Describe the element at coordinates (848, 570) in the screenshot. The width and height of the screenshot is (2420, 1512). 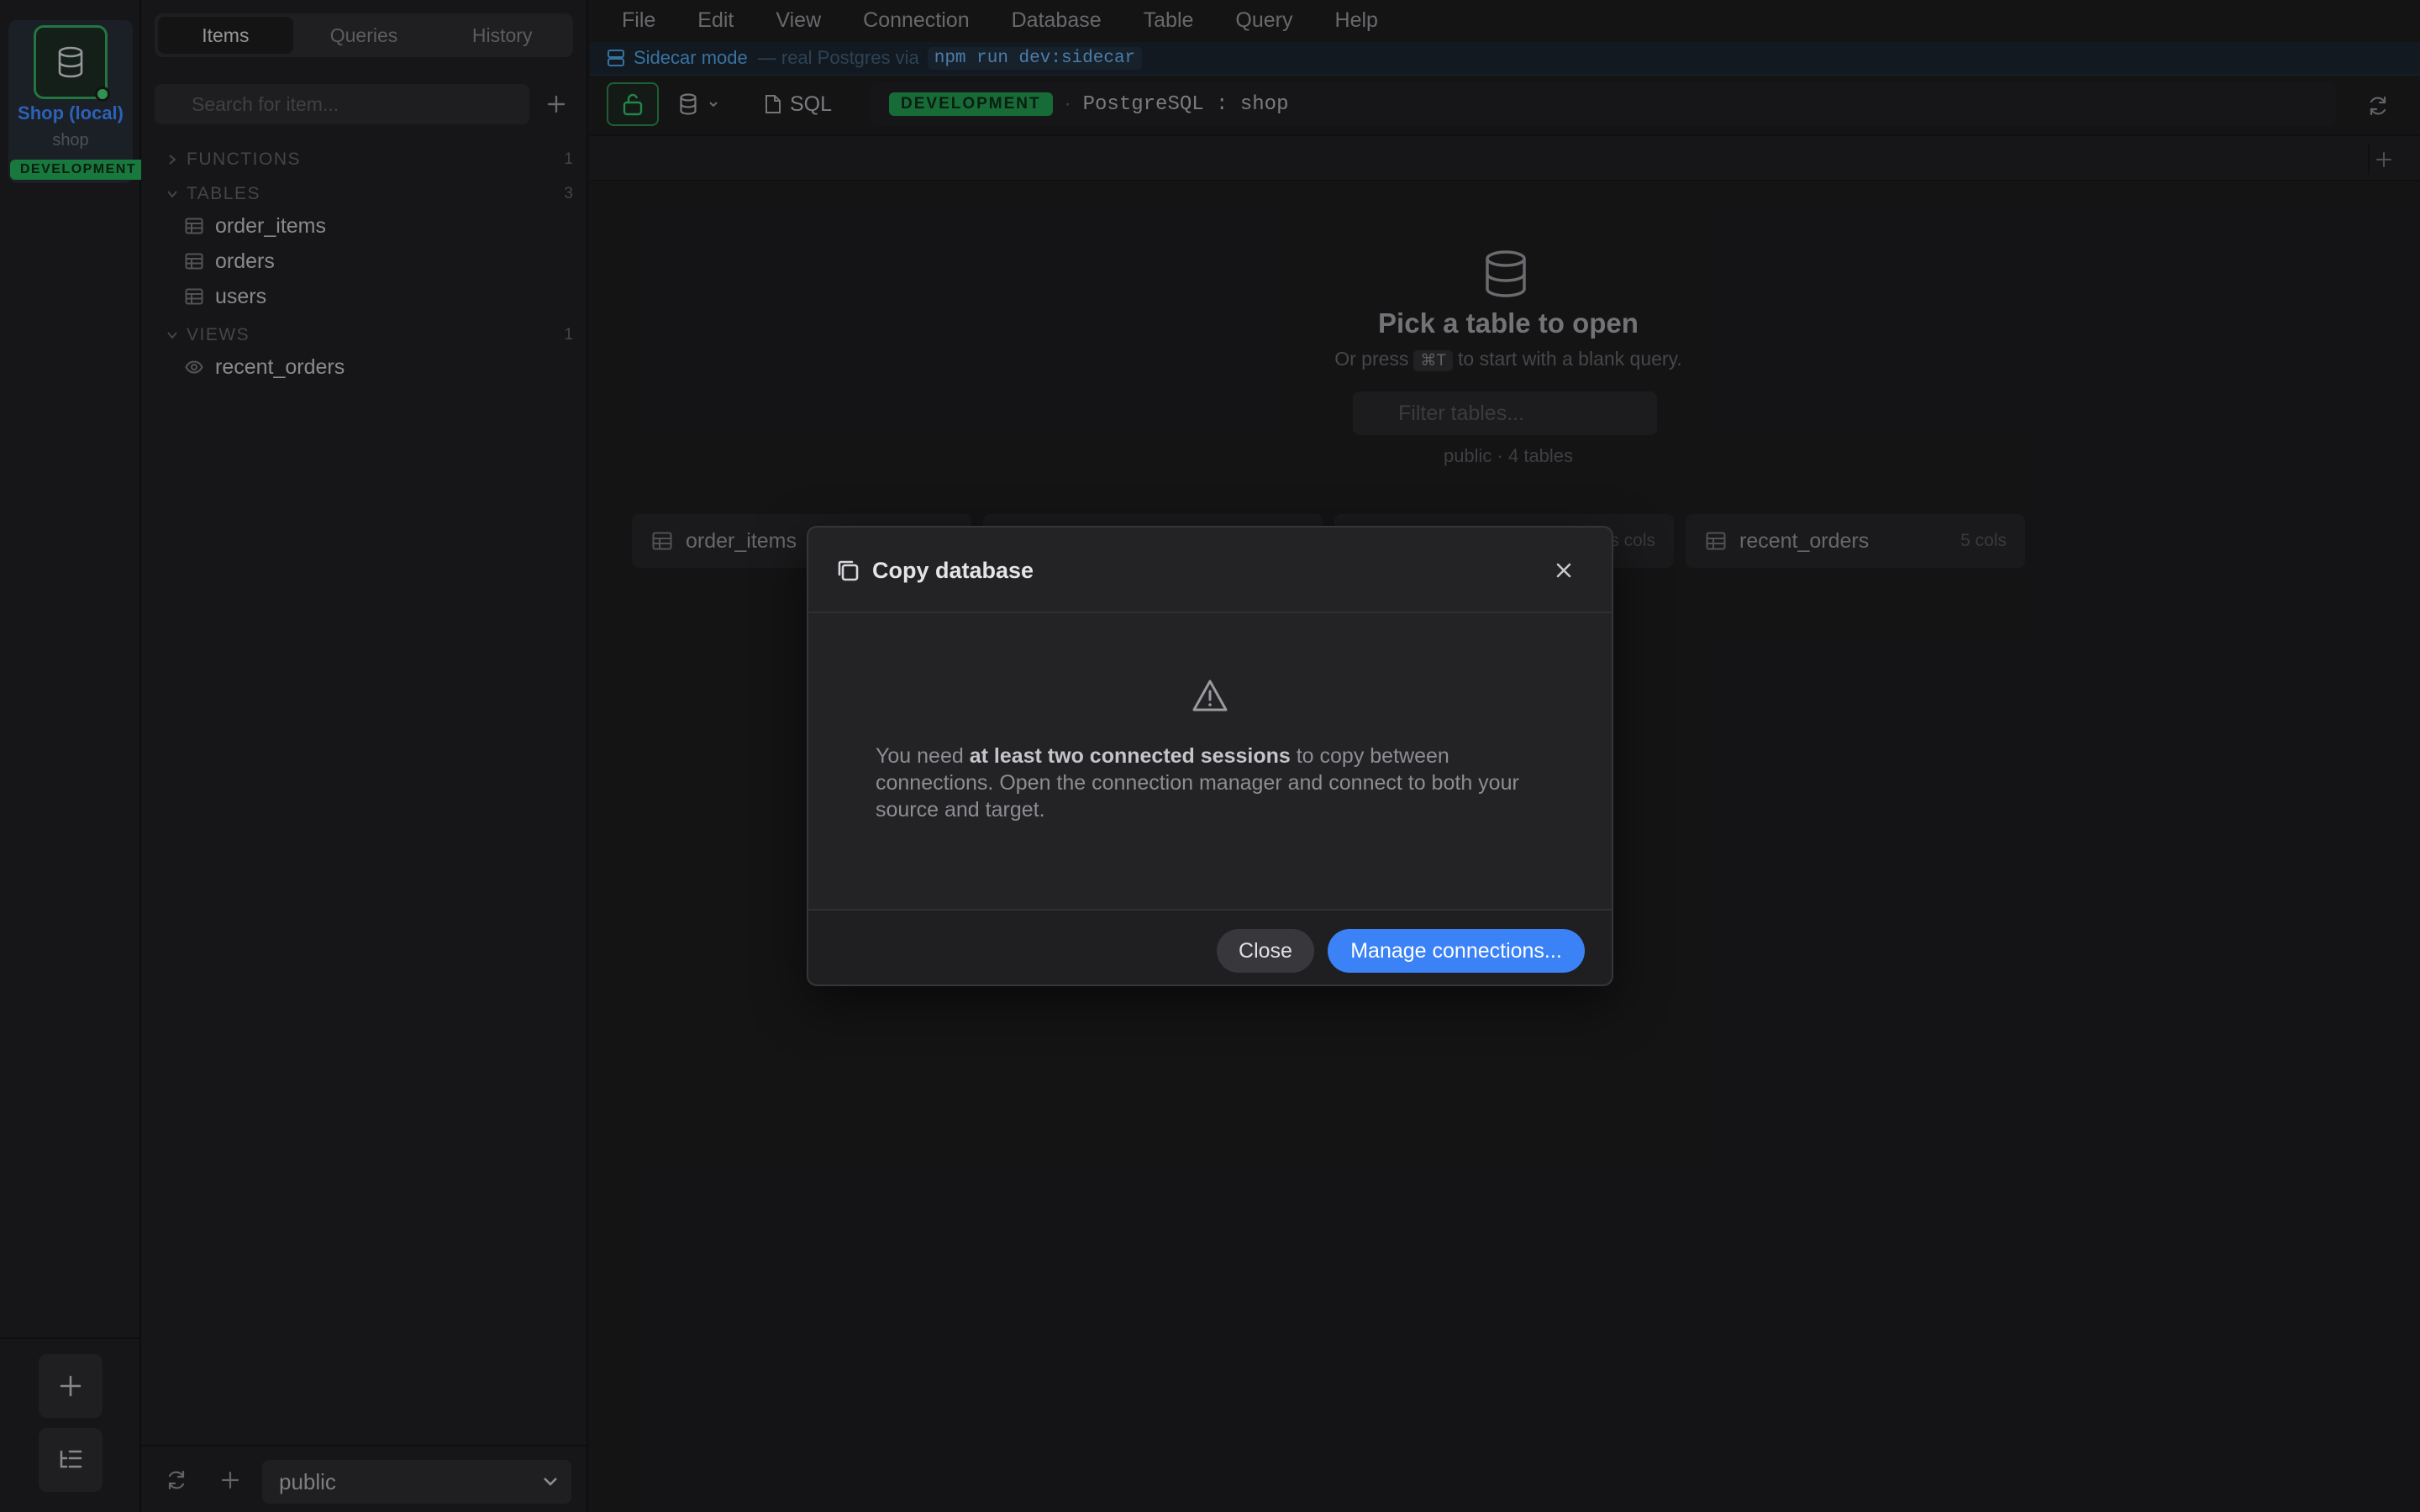
I see `copy-icon` at that location.